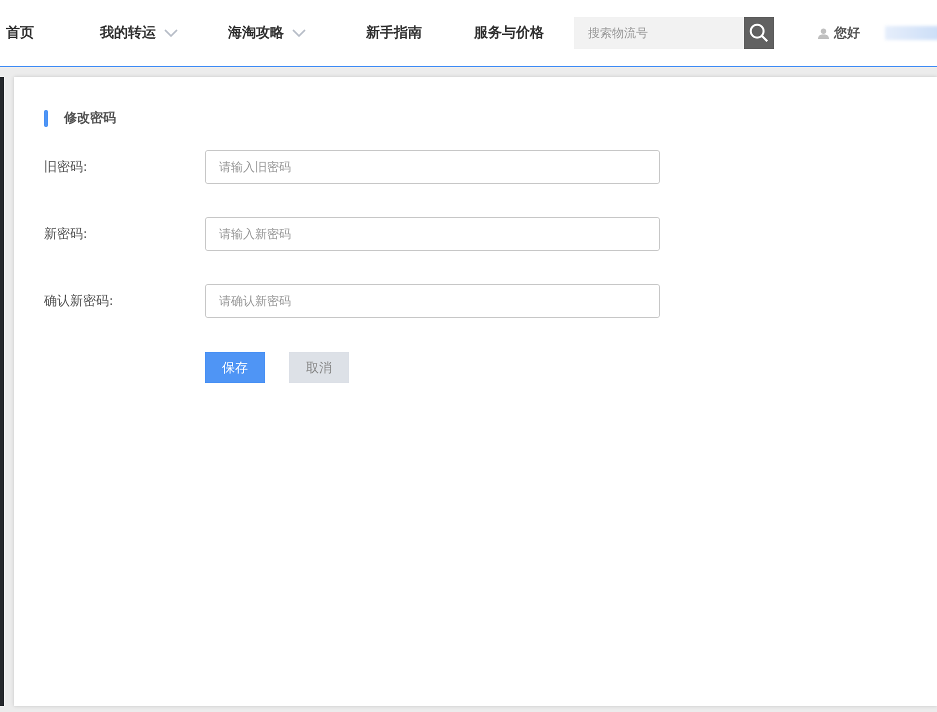 This screenshot has height=712, width=937. What do you see at coordinates (66, 234) in the screenshot?
I see `field-label: 新密码:` at bounding box center [66, 234].